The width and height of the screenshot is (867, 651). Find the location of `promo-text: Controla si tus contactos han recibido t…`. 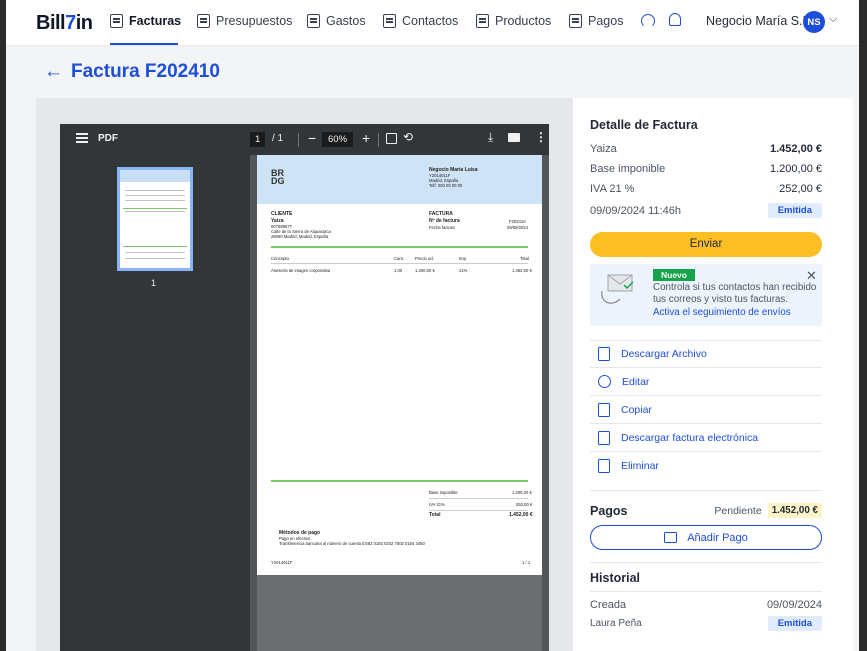

promo-text: Controla si tus contactos han recibido t… is located at coordinates (735, 293).